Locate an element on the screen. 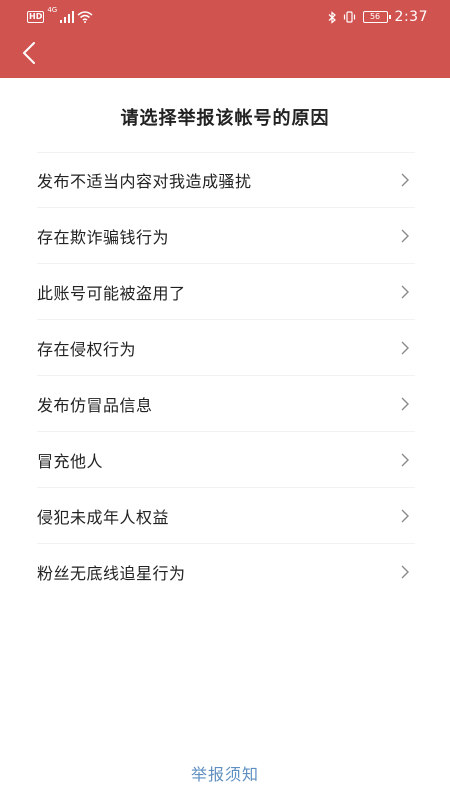 This screenshot has width=450, height=800. chevron-left-icon is located at coordinates (29, 53).